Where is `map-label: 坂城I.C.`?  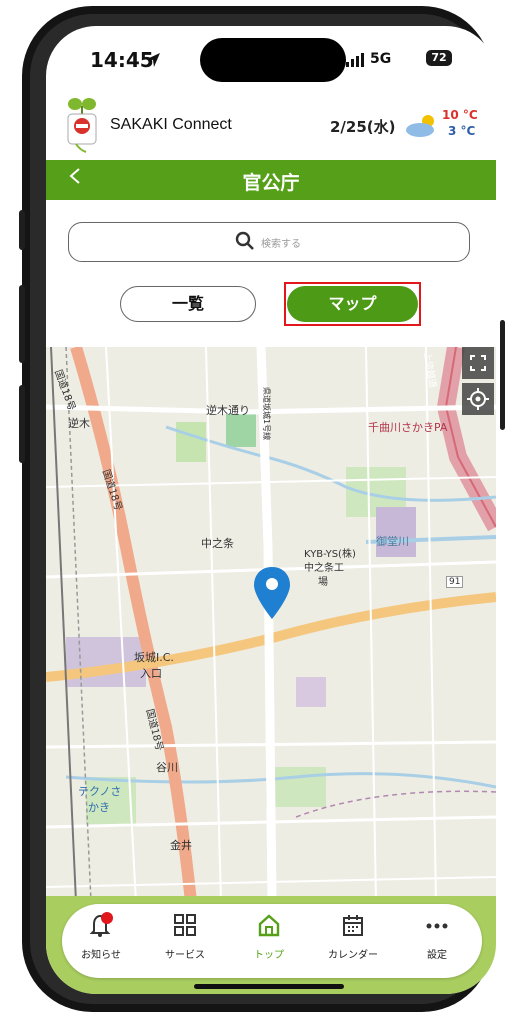
map-label: 坂城I.C. is located at coordinates (154, 657).